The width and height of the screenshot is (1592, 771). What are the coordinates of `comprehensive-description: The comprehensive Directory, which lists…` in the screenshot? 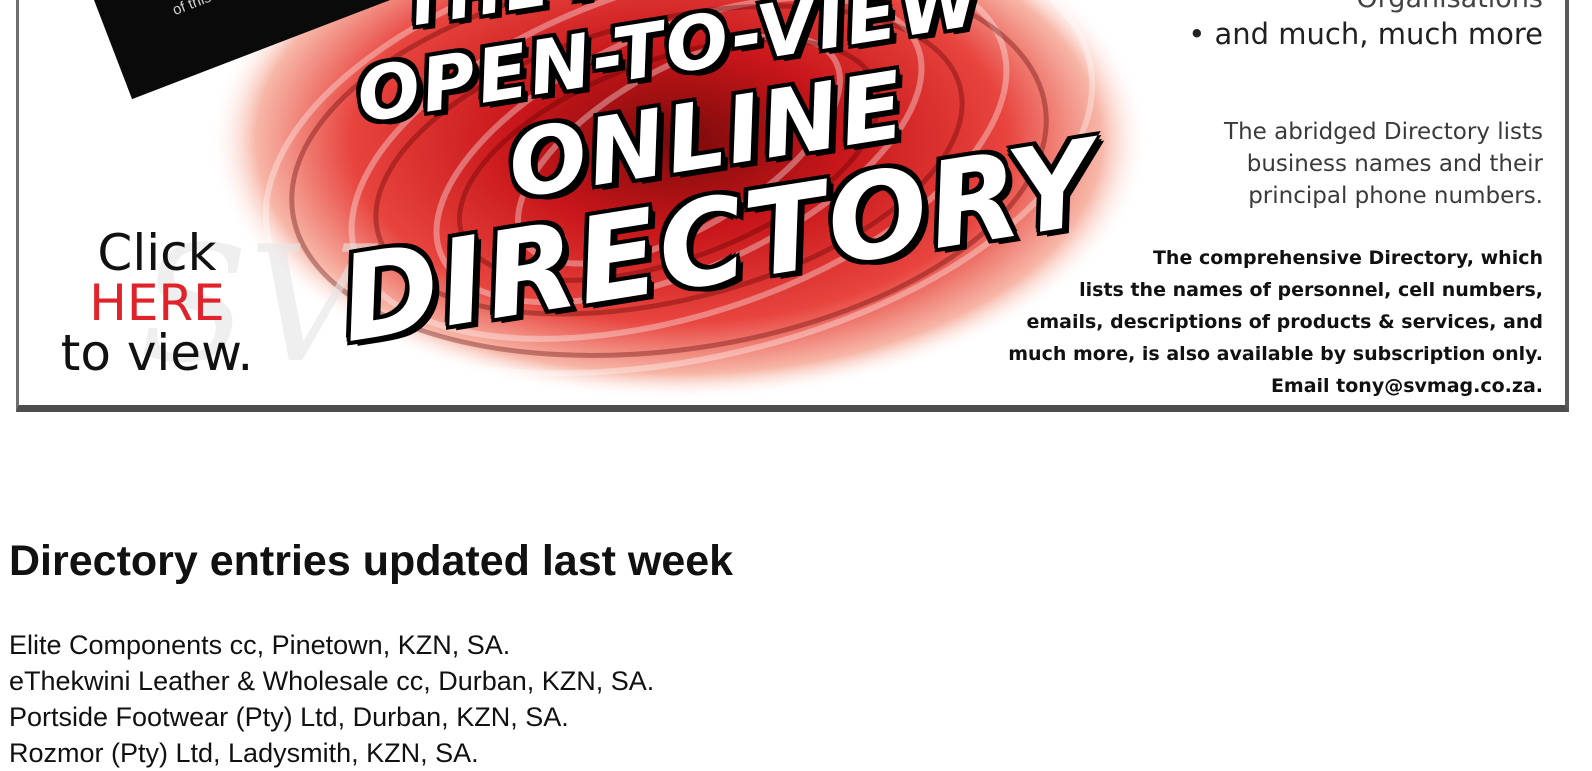 It's located at (1275, 322).